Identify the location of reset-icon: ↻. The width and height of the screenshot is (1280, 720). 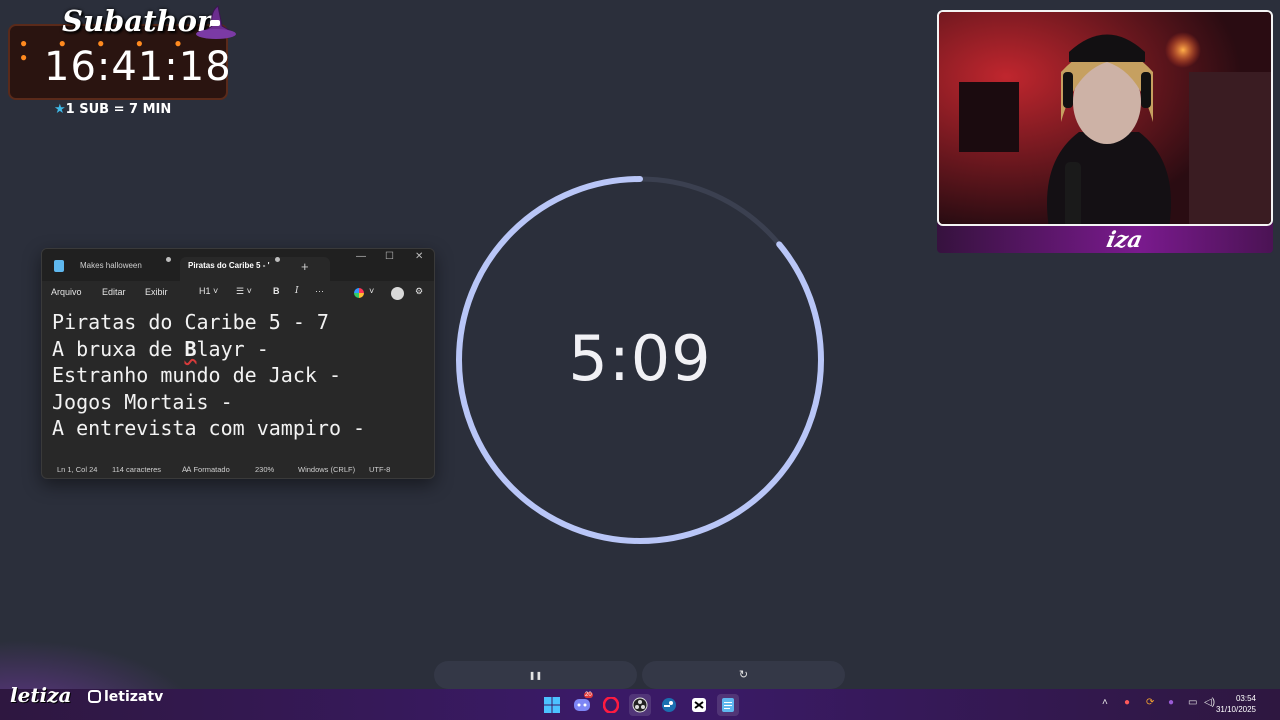
(743, 675).